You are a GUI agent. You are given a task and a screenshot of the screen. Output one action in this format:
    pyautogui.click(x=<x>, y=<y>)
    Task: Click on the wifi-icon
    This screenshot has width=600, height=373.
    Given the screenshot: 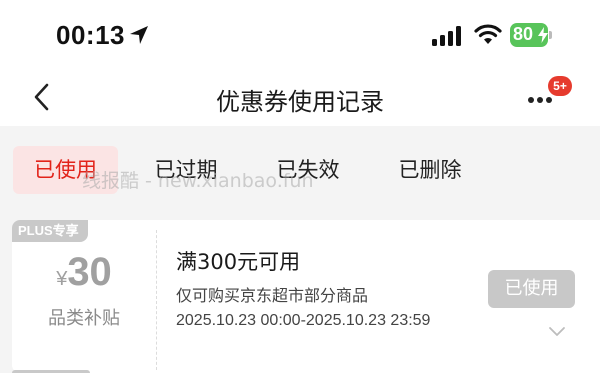 What is the action you would take?
    pyautogui.click(x=488, y=34)
    